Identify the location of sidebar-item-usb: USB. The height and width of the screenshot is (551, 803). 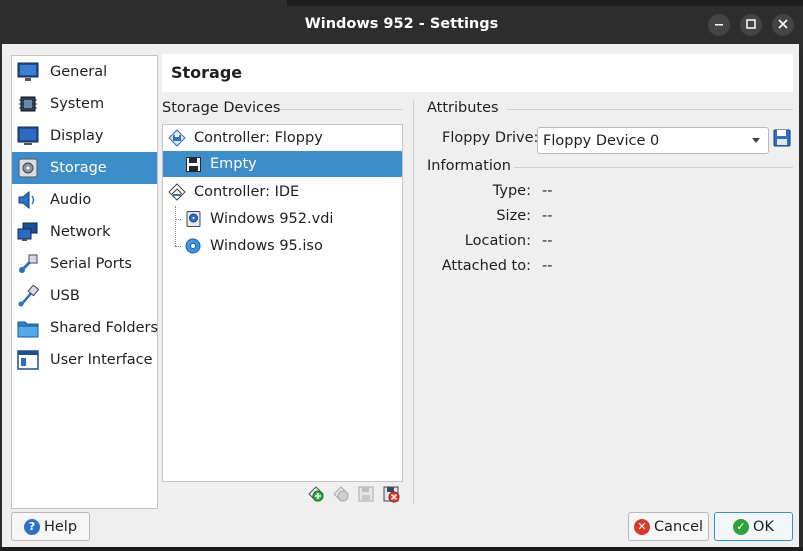
(84, 296).